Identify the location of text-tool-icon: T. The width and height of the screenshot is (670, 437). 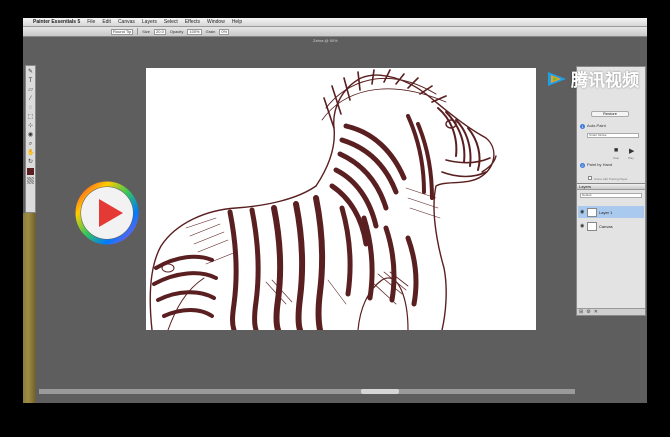
(30, 81).